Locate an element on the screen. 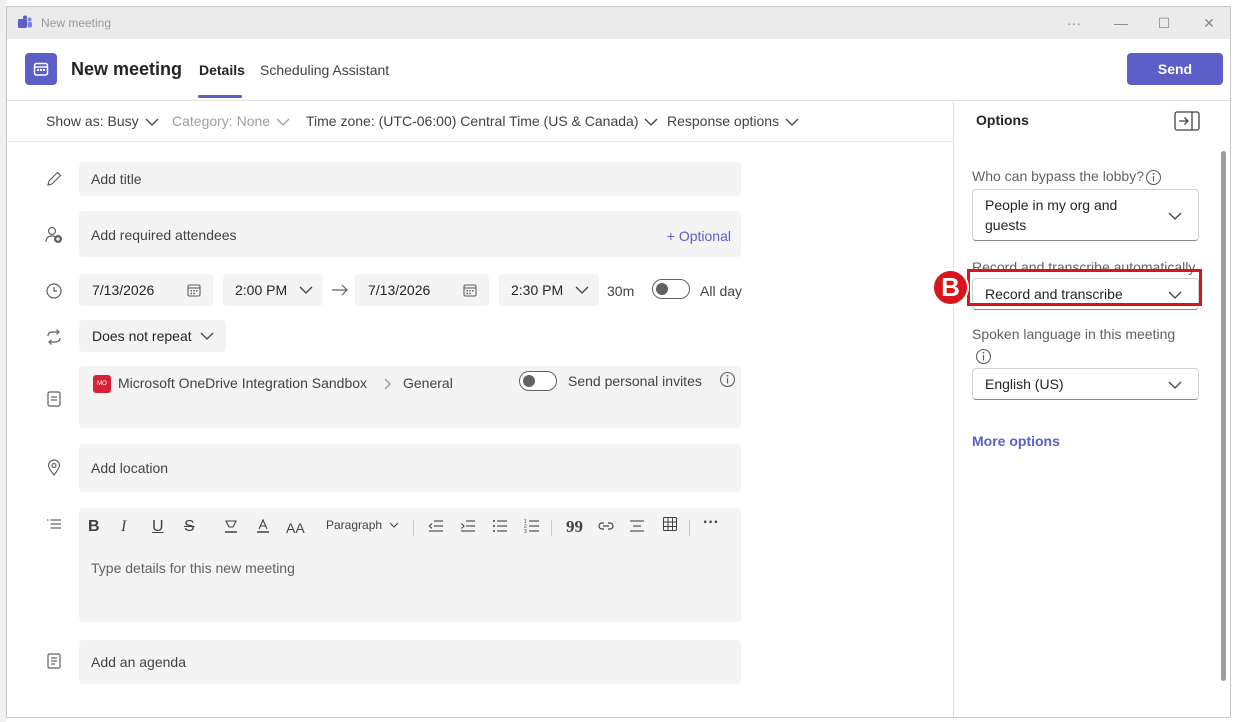  strikethrough-icon: S is located at coordinates (189, 527).